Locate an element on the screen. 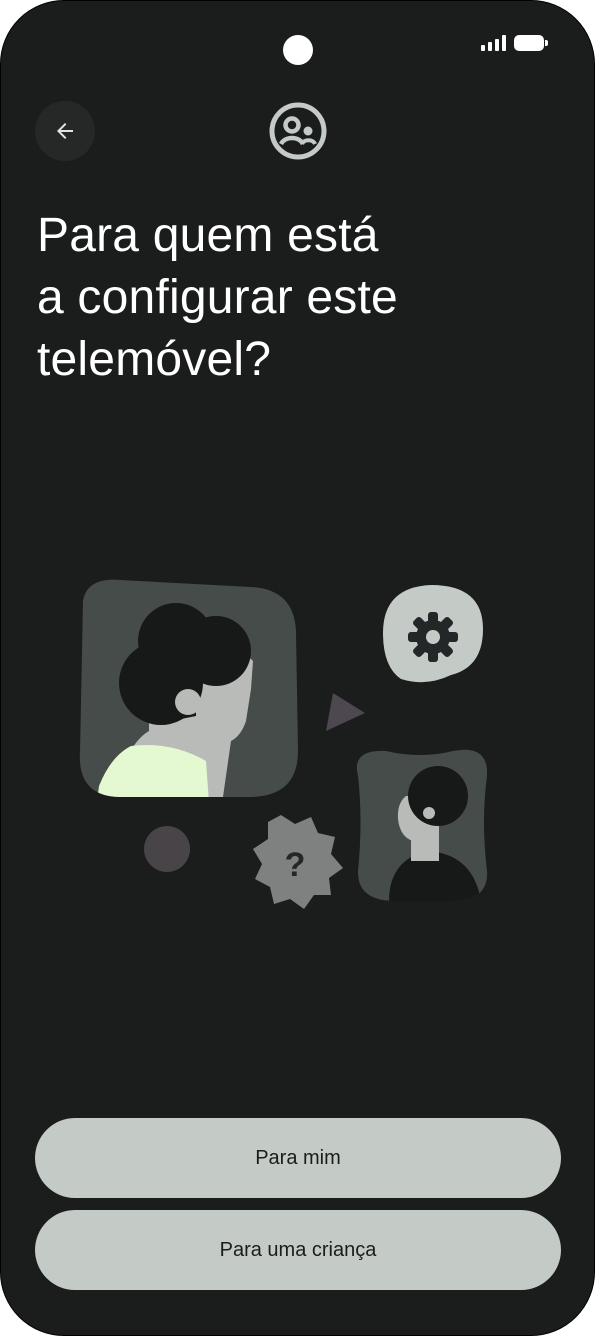 This screenshot has height=1336, width=595. status-bar is located at coordinates (514, 43).